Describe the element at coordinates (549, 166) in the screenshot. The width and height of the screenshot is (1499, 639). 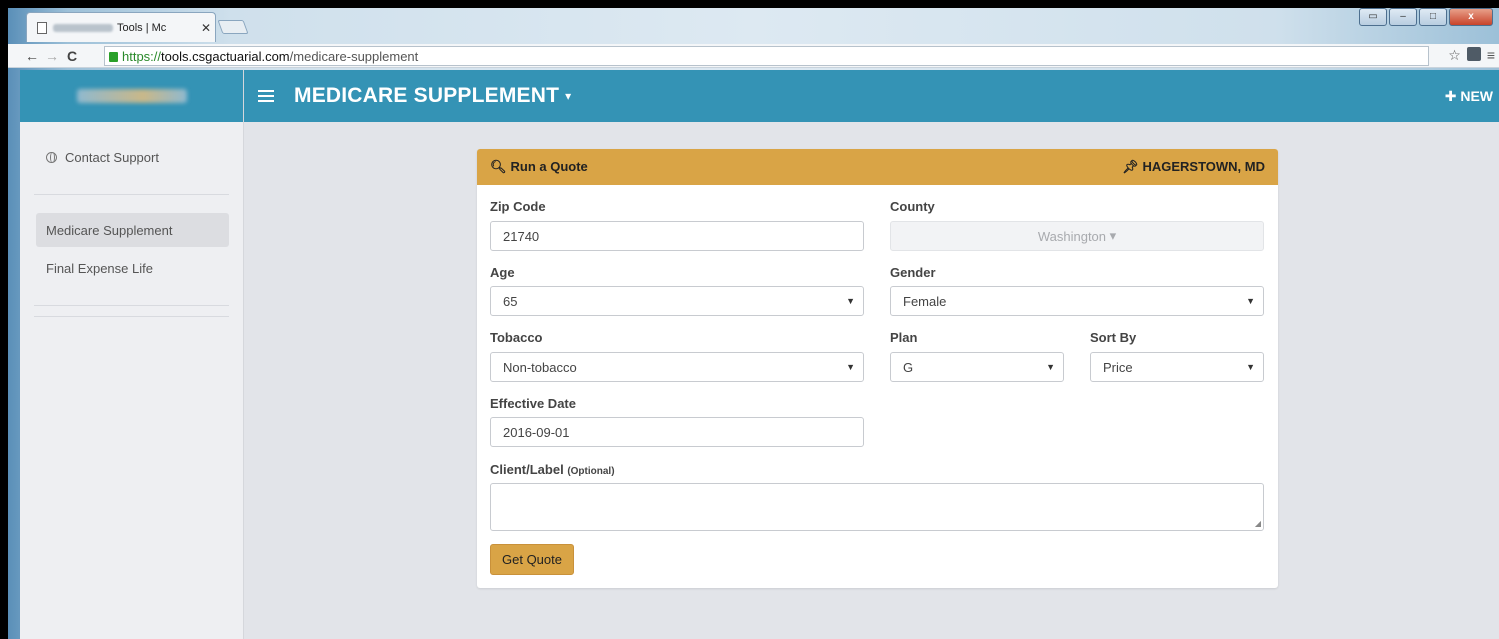
I see `card-title: Run a Quote` at that location.